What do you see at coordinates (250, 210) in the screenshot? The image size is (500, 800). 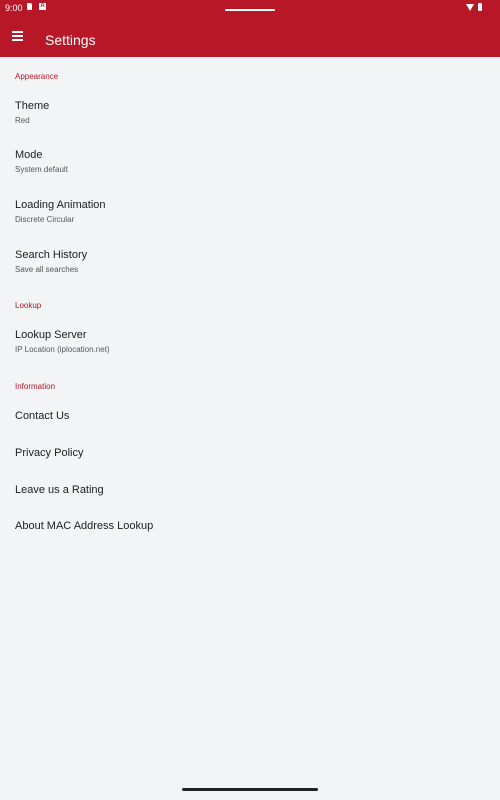 I see `setting-item-loading-animation: Loading Animation Discrete Circular` at bounding box center [250, 210].